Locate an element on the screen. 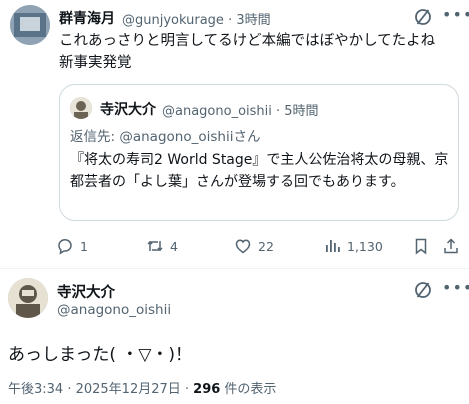 Image resolution: width=469 pixels, height=404 pixels. user-name: 寺沢大介 is located at coordinates (86, 291).